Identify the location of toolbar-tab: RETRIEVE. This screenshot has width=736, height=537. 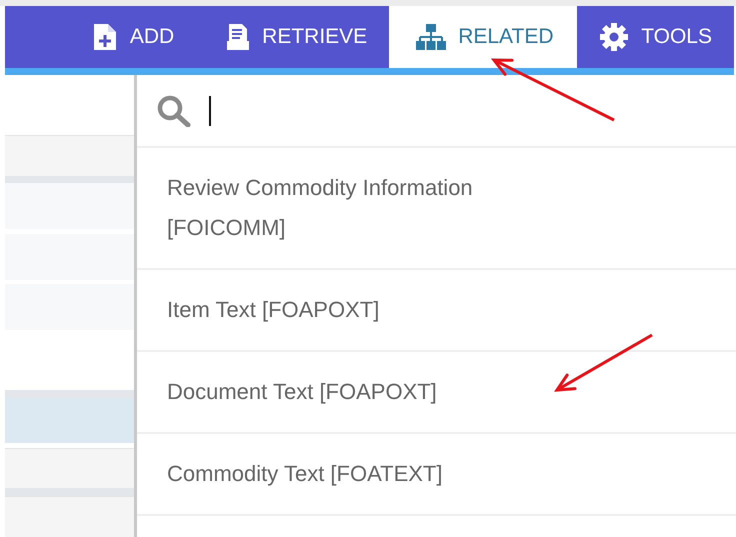
(297, 37).